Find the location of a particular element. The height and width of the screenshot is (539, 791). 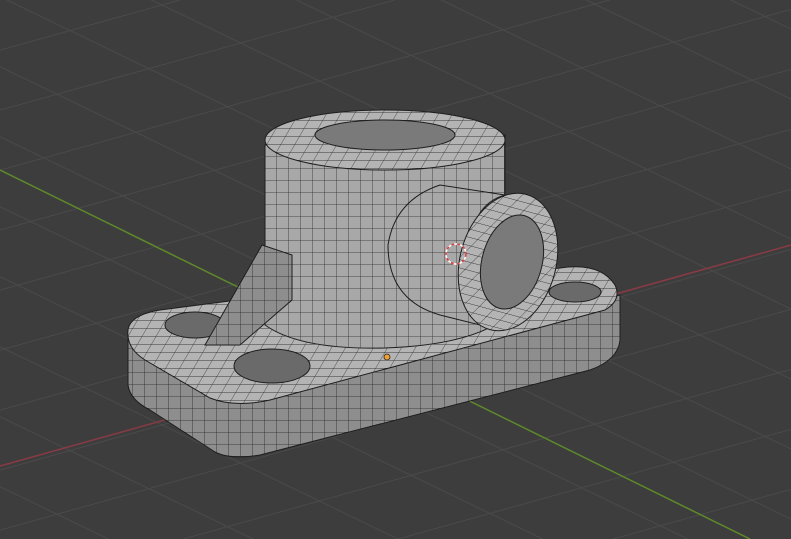

base-hole-right is located at coordinates (575, 292).